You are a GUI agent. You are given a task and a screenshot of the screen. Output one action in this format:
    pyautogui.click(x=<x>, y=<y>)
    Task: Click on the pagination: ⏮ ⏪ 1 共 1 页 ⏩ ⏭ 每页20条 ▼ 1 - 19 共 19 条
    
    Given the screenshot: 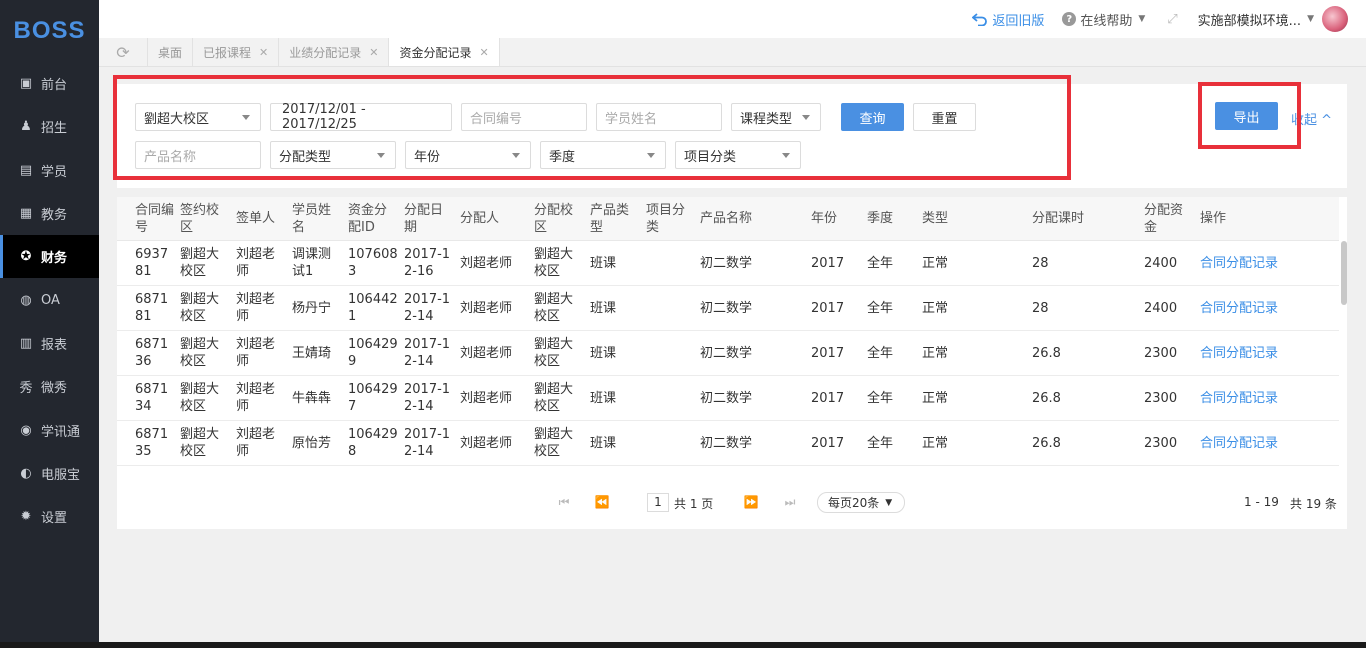 What is the action you would take?
    pyautogui.click(x=732, y=504)
    